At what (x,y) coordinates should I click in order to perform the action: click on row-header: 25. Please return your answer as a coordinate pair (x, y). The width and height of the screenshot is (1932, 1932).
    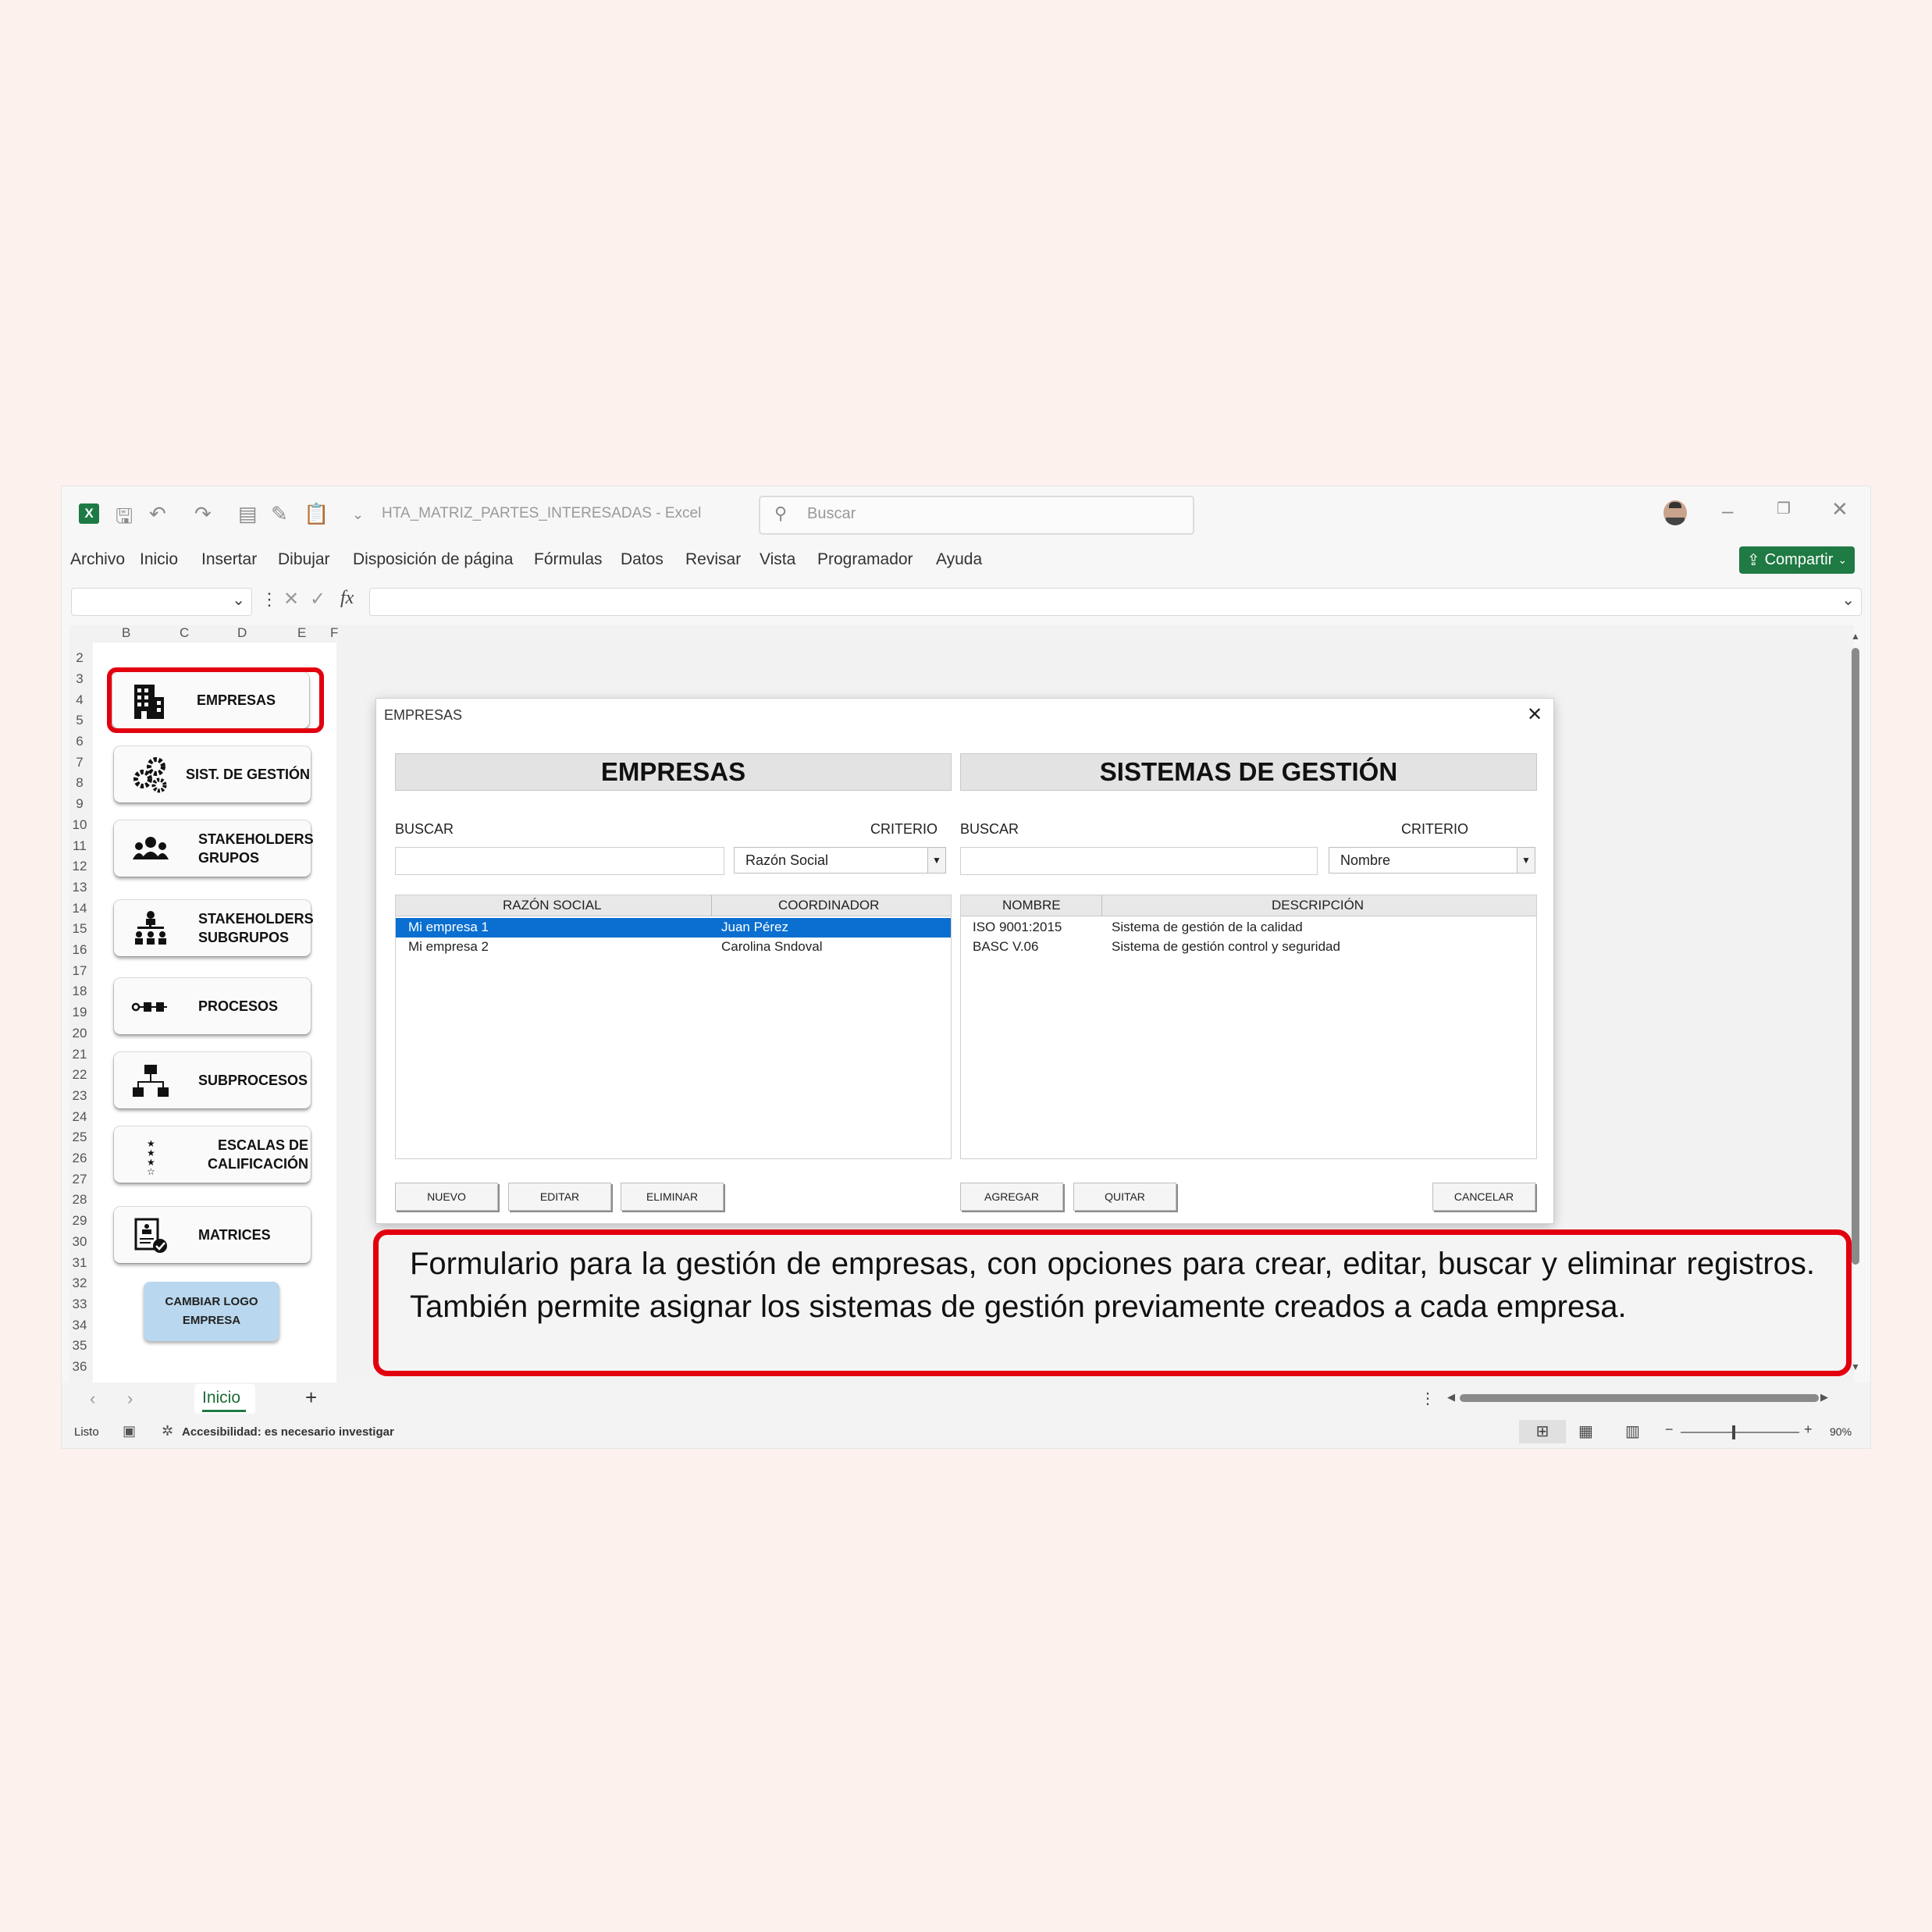
    Looking at the image, I should click on (79, 1137).